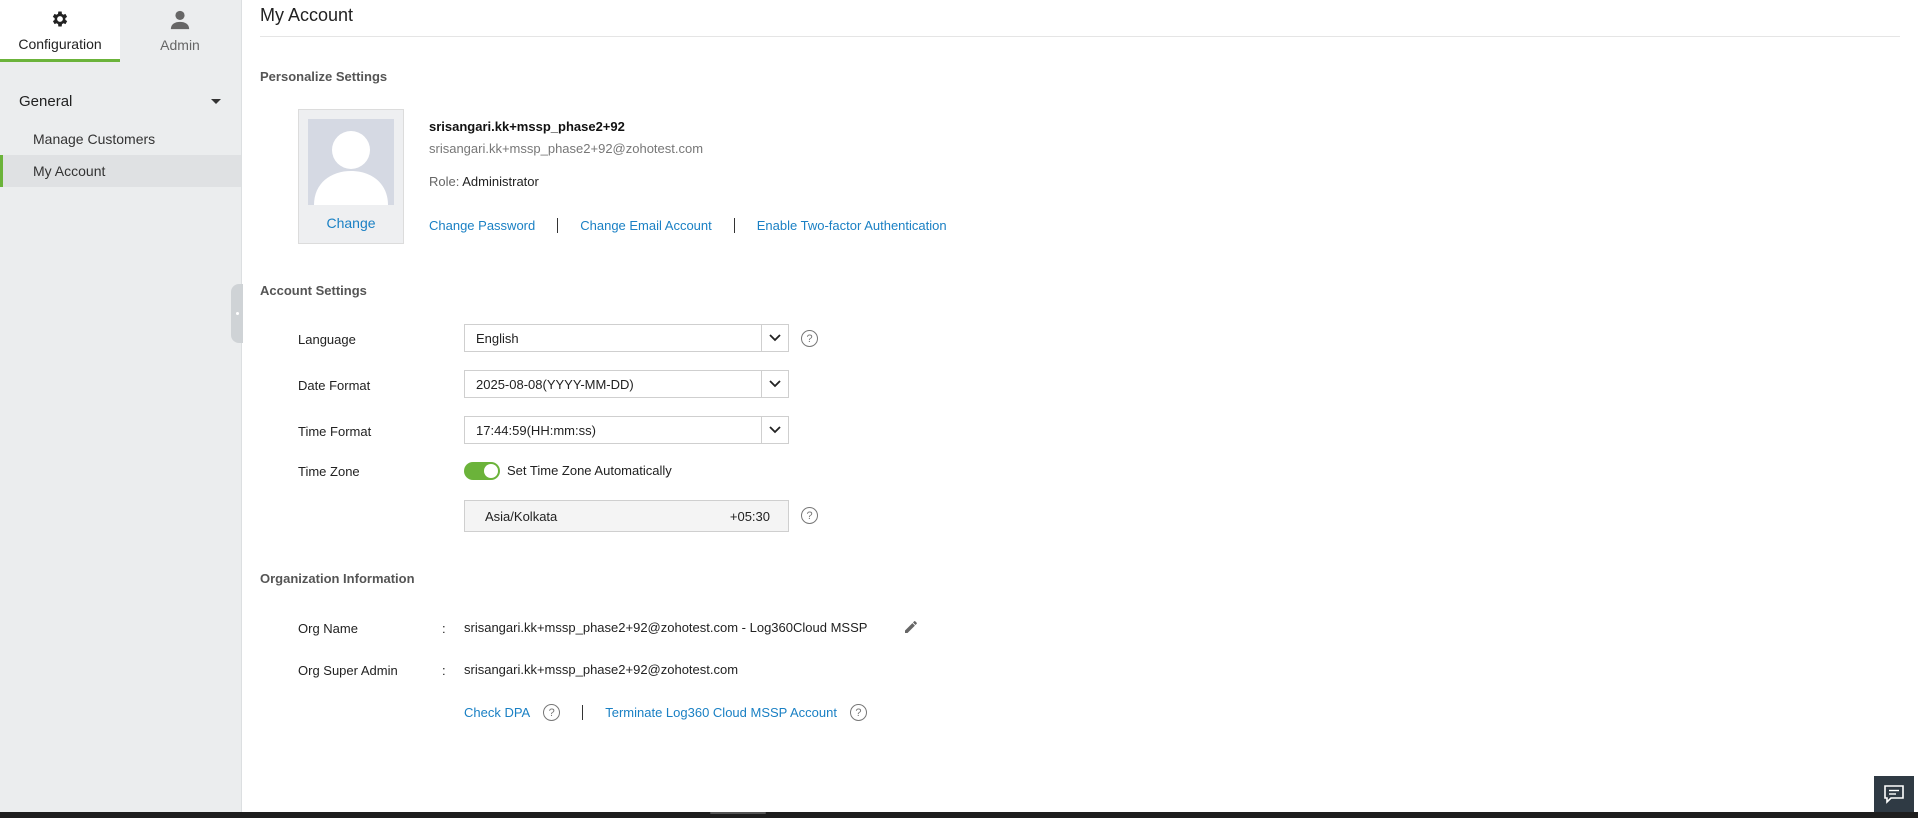 The image size is (1918, 818). I want to click on time-format-value: 17:44:59(HH:mm:ss), so click(536, 430).